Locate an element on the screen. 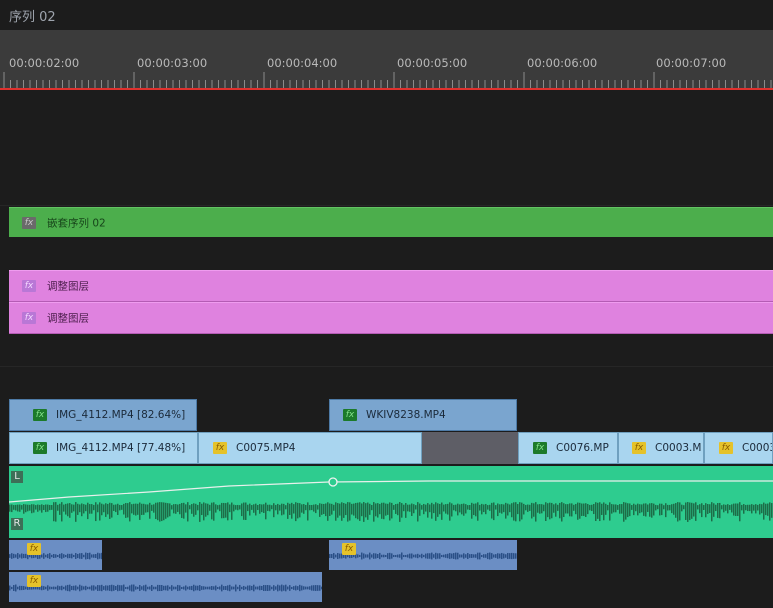 The image size is (773, 608). video-clip: fx C0003.M is located at coordinates (661, 448).